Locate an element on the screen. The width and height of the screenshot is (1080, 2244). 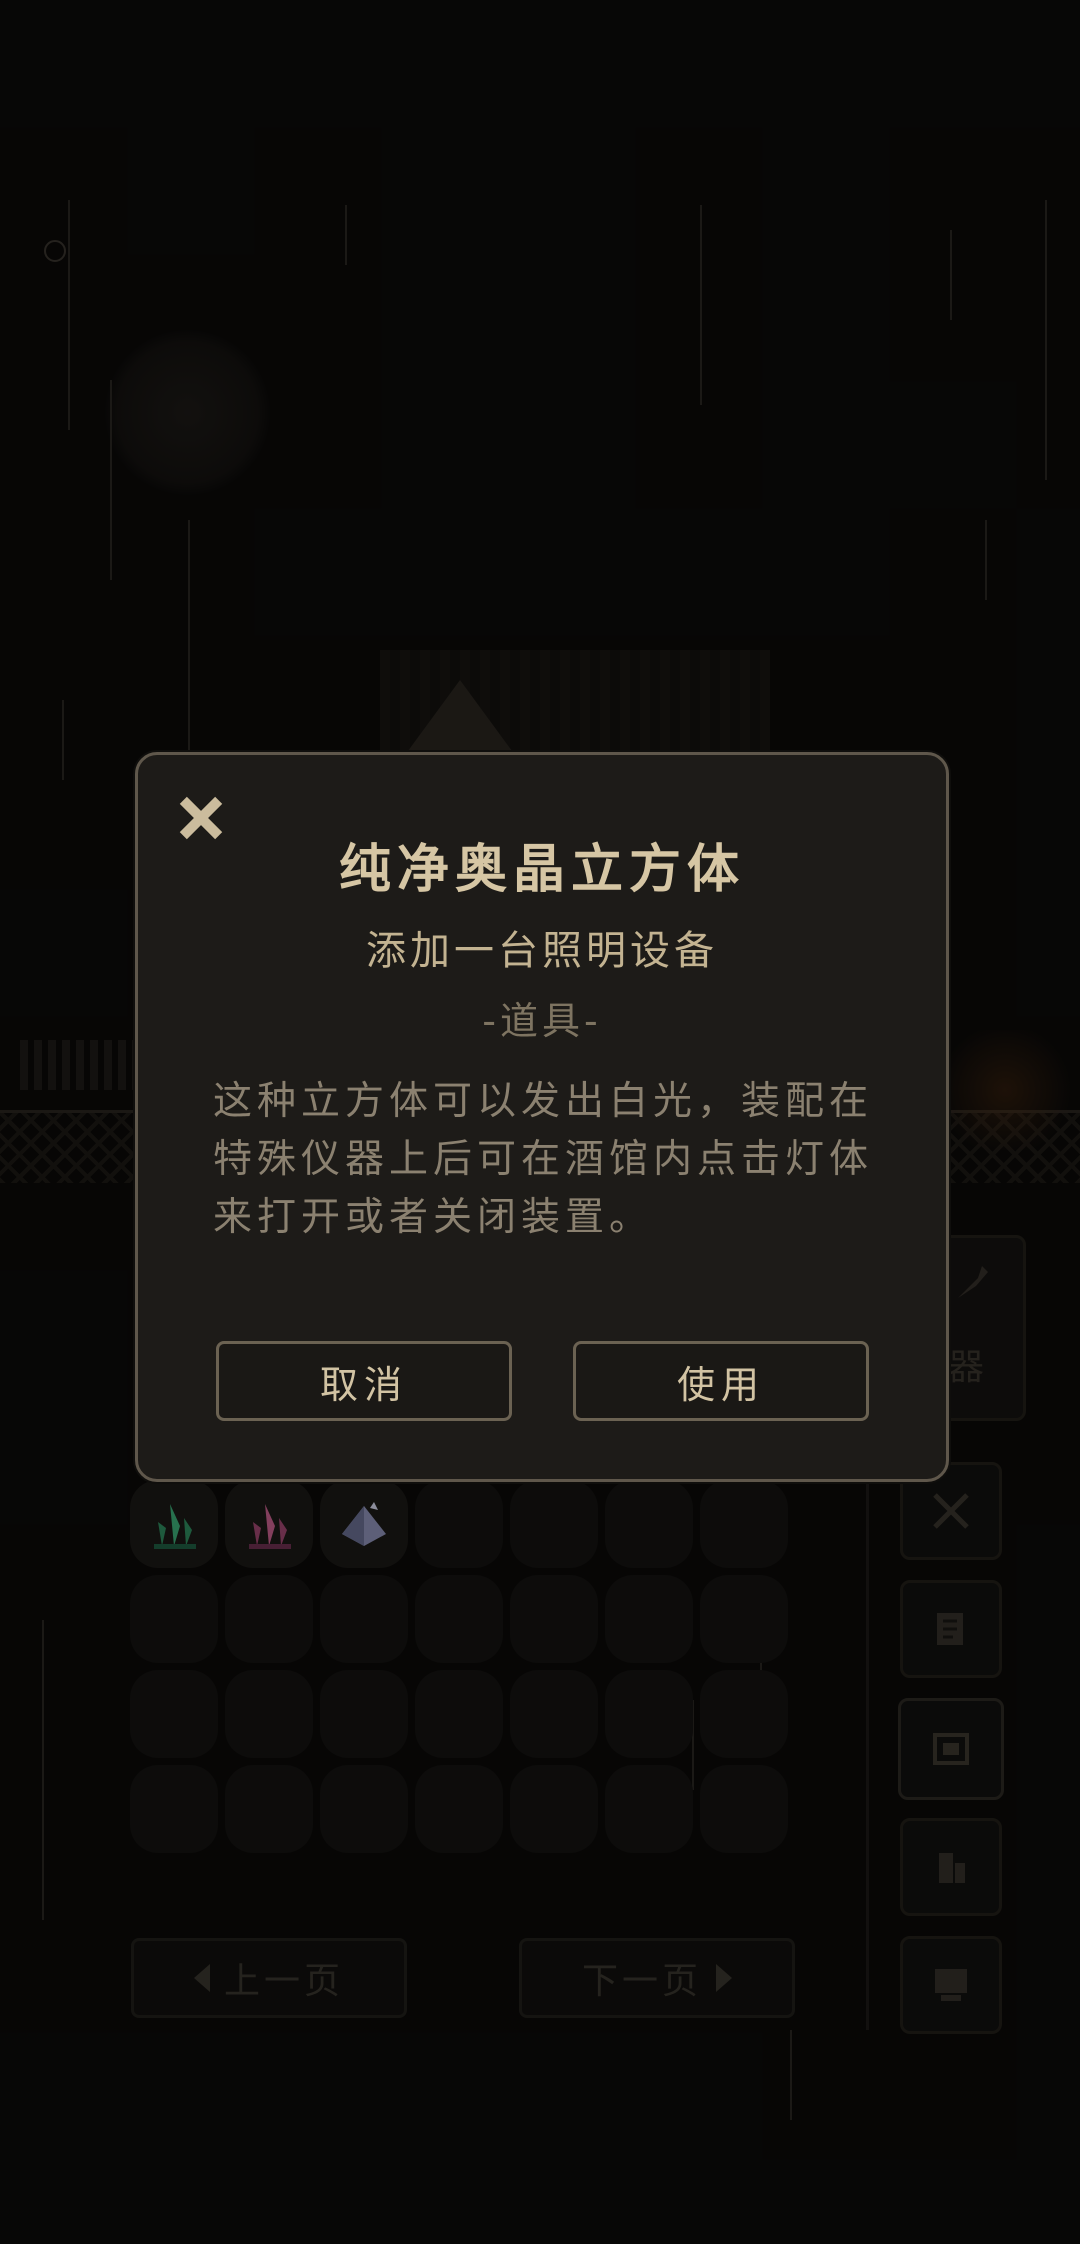
use-button: 使用 is located at coordinates (721, 1381).